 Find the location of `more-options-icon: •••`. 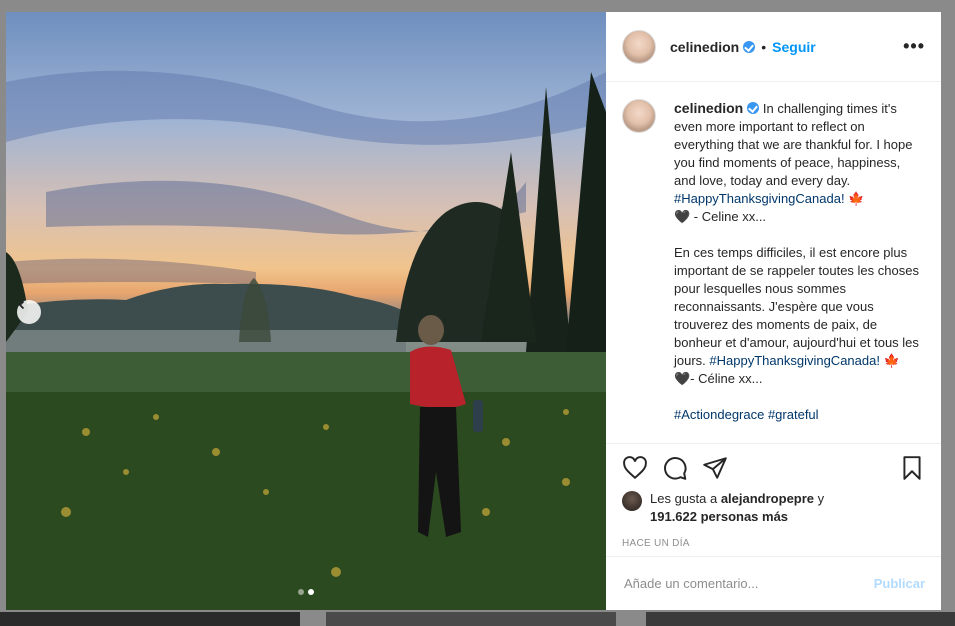

more-options-icon: ••• is located at coordinates (914, 46).